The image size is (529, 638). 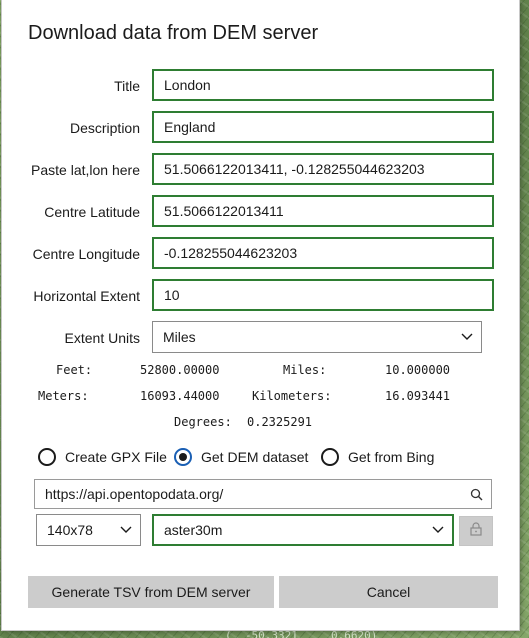 What do you see at coordinates (180, 396) in the screenshot?
I see `meters-value: 16093.44000` at bounding box center [180, 396].